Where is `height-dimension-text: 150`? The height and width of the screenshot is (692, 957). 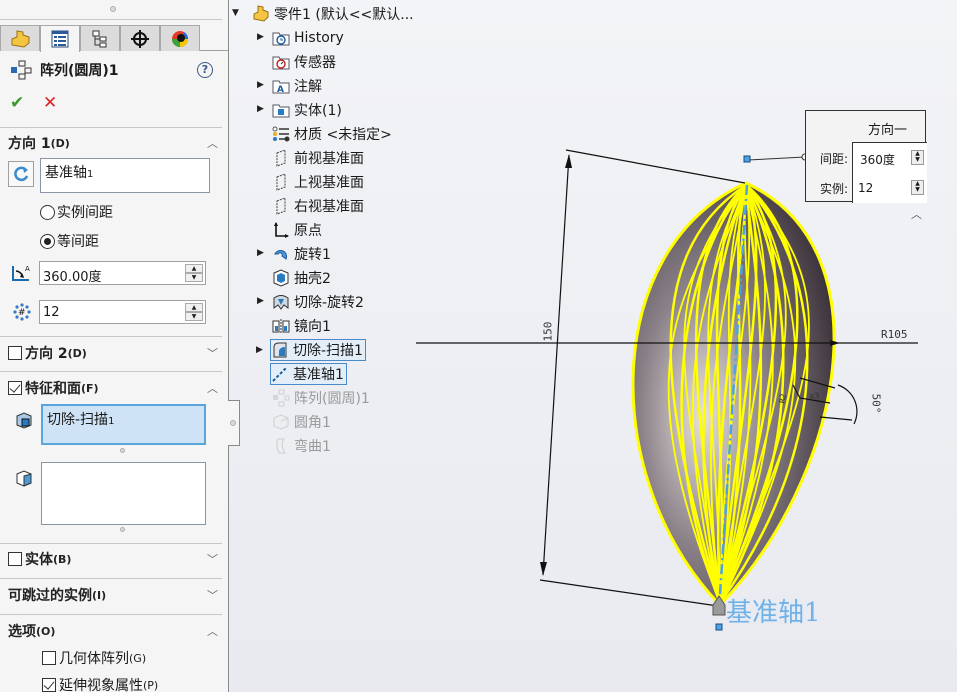 height-dimension-text: 150 is located at coordinates (547, 332).